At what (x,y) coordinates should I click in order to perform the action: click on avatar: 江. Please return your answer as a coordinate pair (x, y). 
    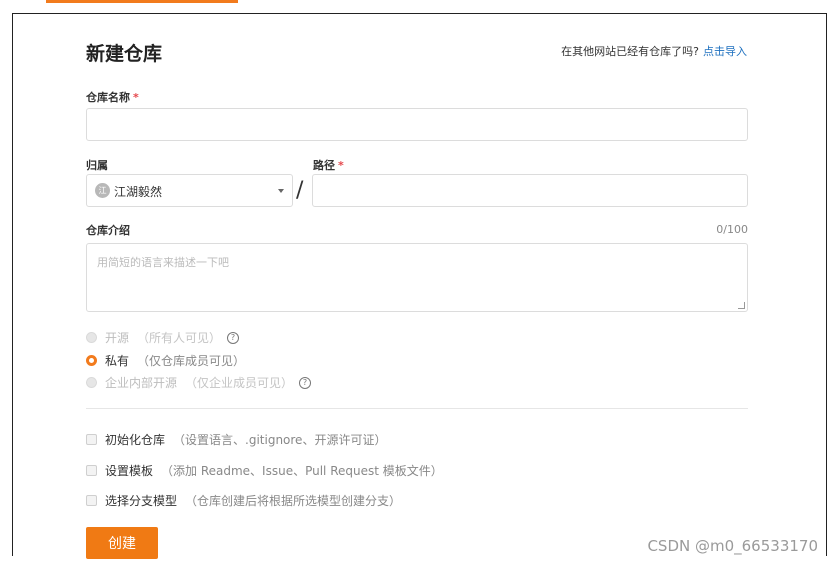
    Looking at the image, I should click on (102, 190).